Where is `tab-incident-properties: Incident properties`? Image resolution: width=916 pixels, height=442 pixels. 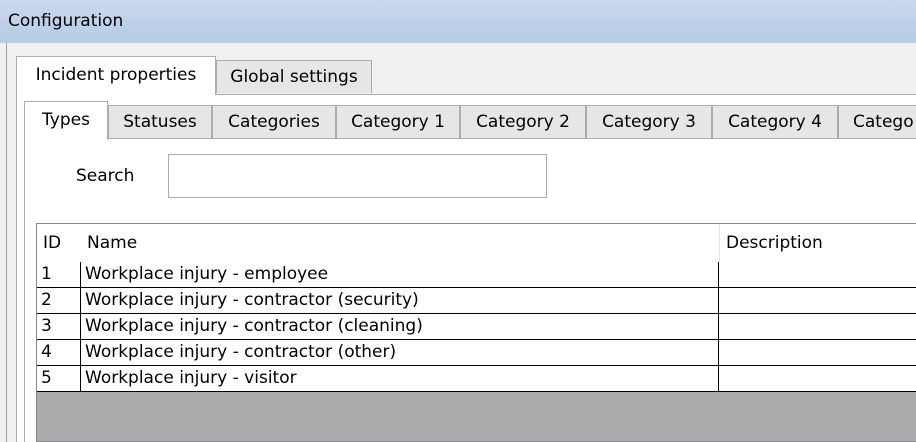 tab-incident-properties: Incident properties is located at coordinates (116, 75).